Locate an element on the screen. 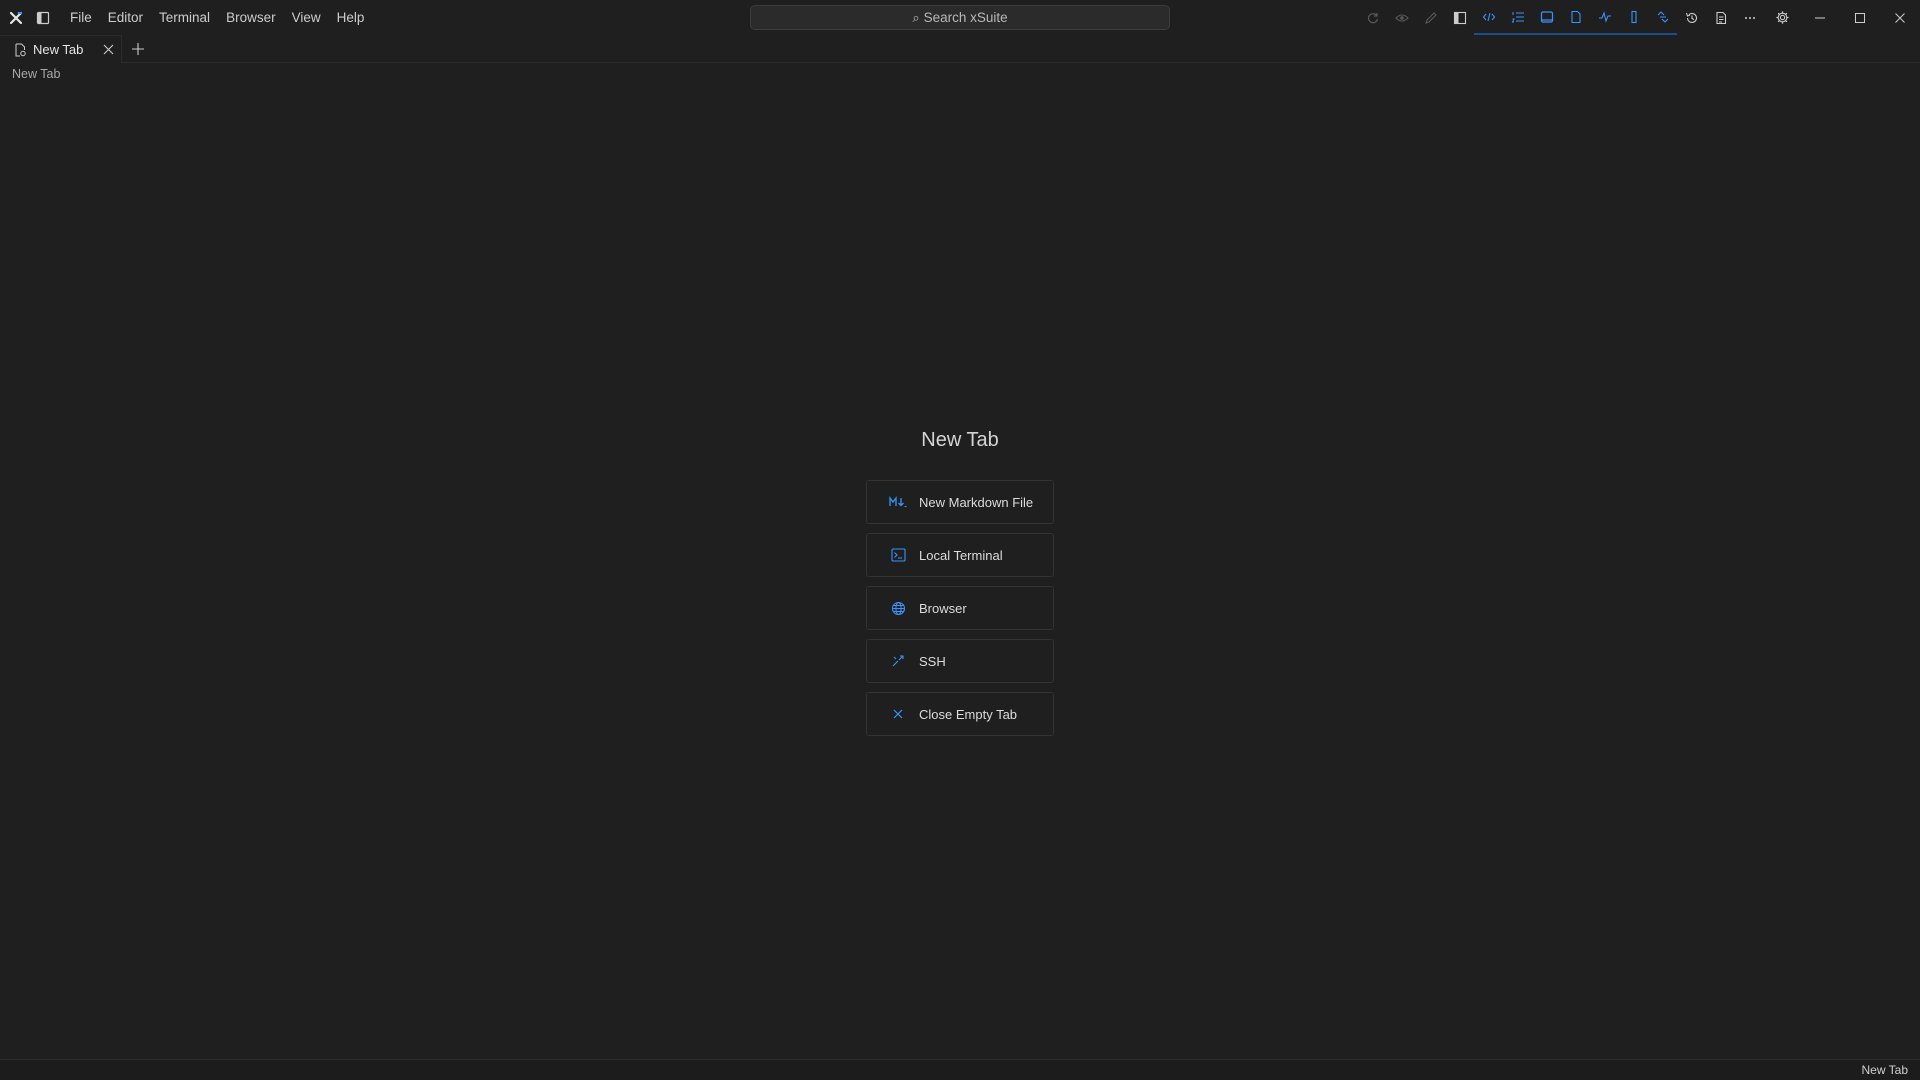  toolbar is located at coordinates (1639, 17).